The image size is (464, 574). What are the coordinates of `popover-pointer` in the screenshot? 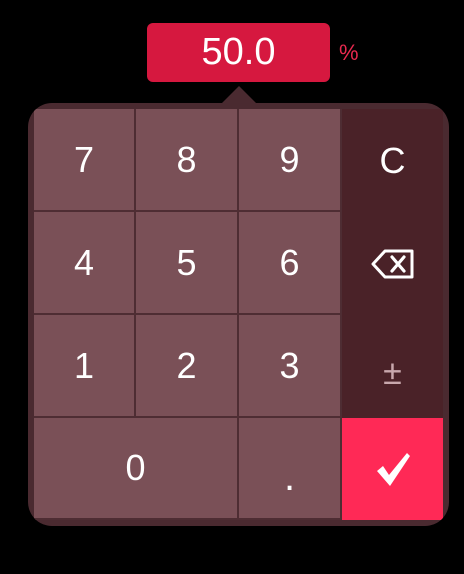 It's located at (239, 95).